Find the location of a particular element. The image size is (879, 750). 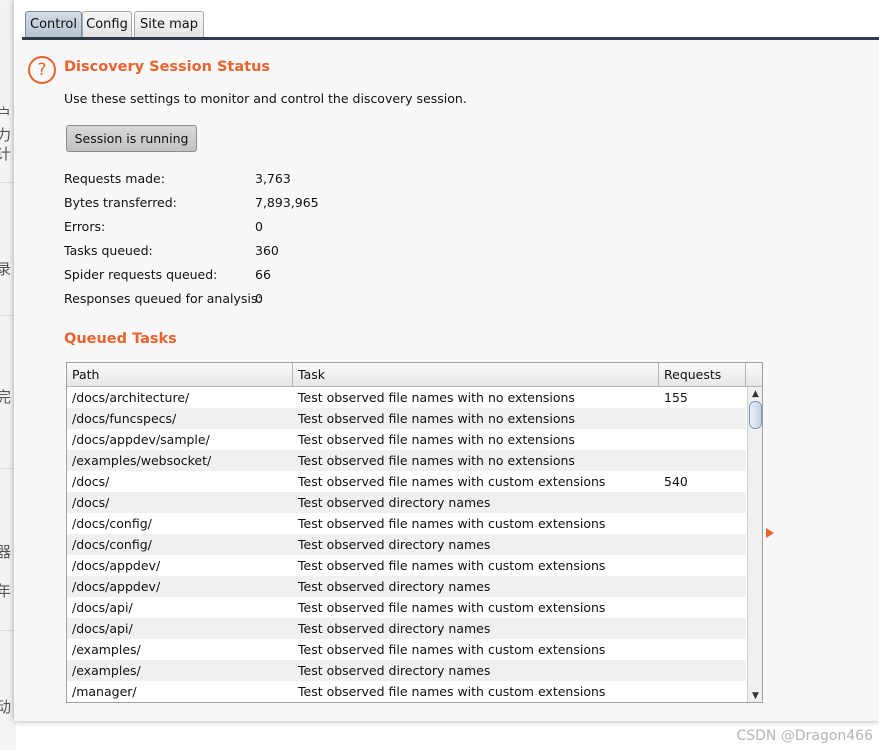

table-scrollbar: ▲ ▼ is located at coordinates (754, 544).